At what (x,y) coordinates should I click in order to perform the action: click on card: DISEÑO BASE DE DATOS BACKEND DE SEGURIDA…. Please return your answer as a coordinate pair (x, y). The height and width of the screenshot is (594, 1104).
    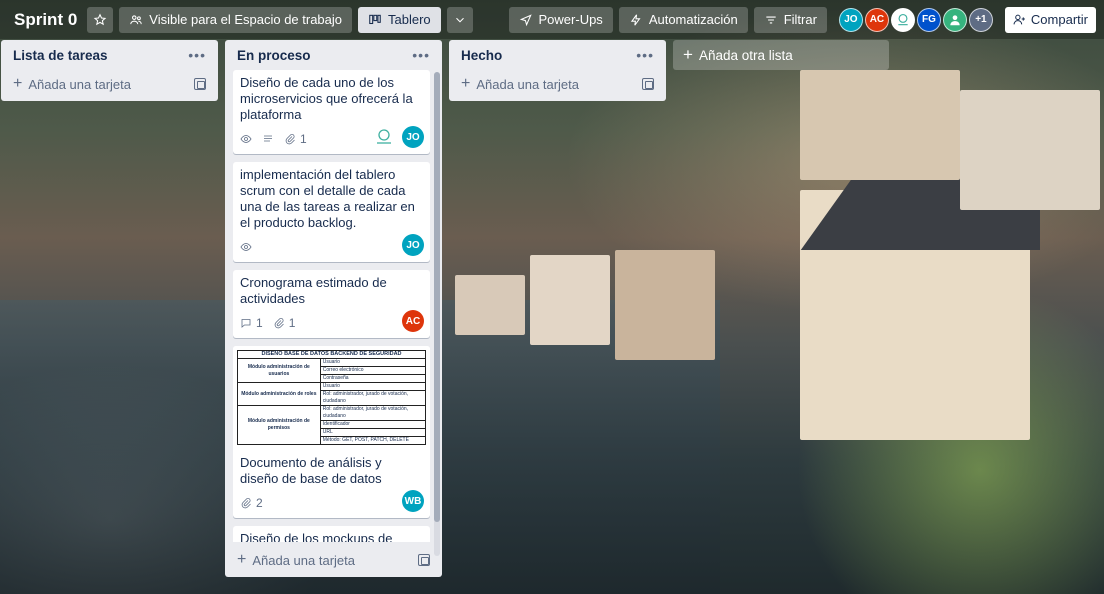
    Looking at the image, I should click on (331, 432).